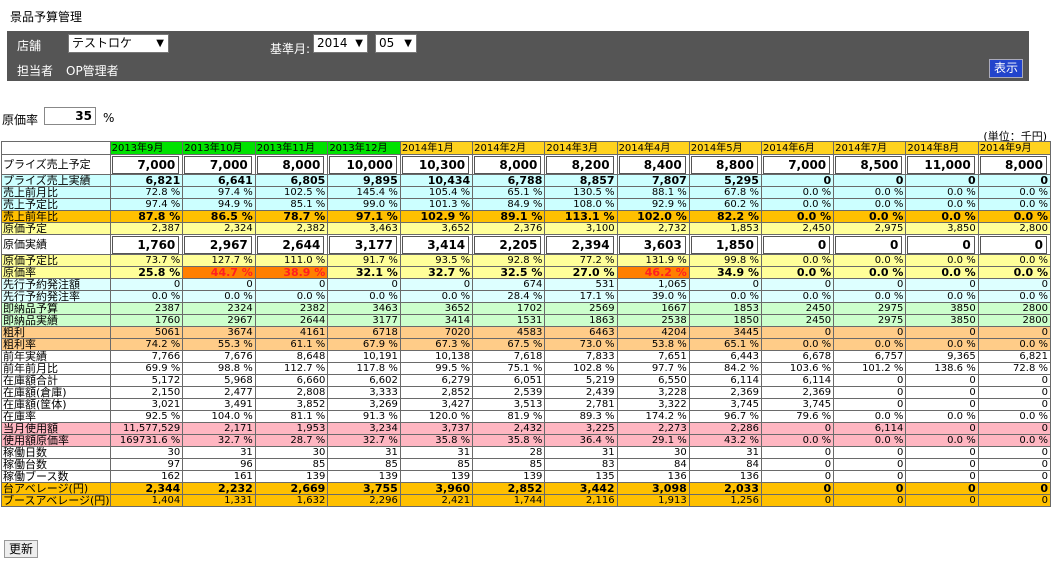 This screenshot has height=561, width=1051. I want to click on table-cell: 97.4 %, so click(219, 192).